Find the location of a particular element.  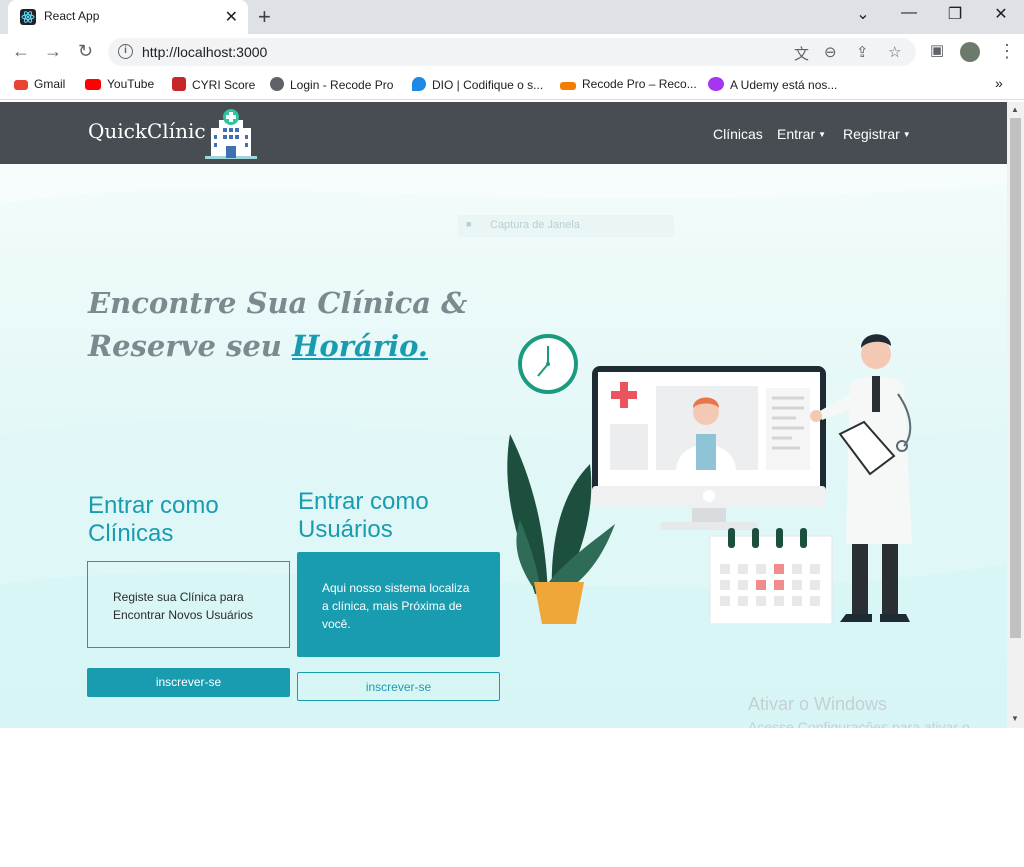

globe-icon is located at coordinates (277, 84).